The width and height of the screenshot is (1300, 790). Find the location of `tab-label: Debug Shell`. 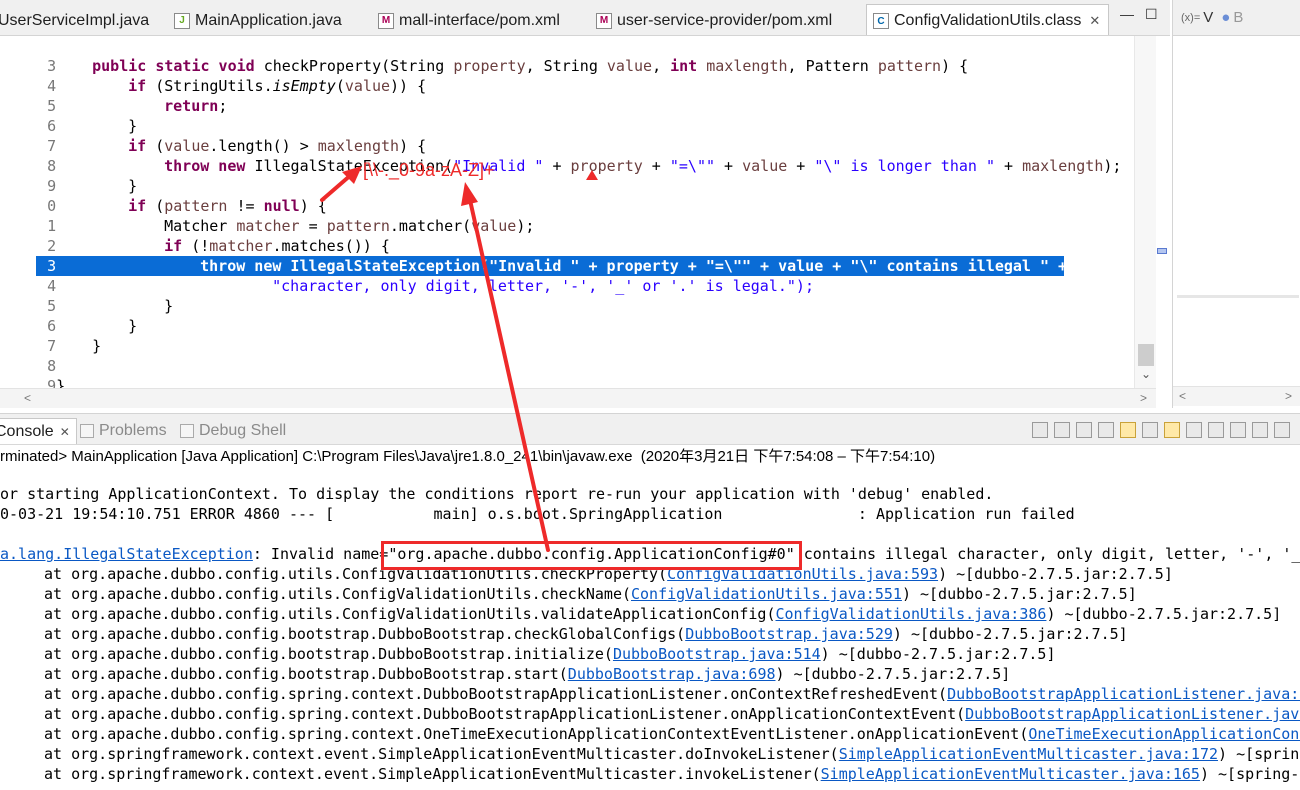

tab-label: Debug Shell is located at coordinates (243, 430).